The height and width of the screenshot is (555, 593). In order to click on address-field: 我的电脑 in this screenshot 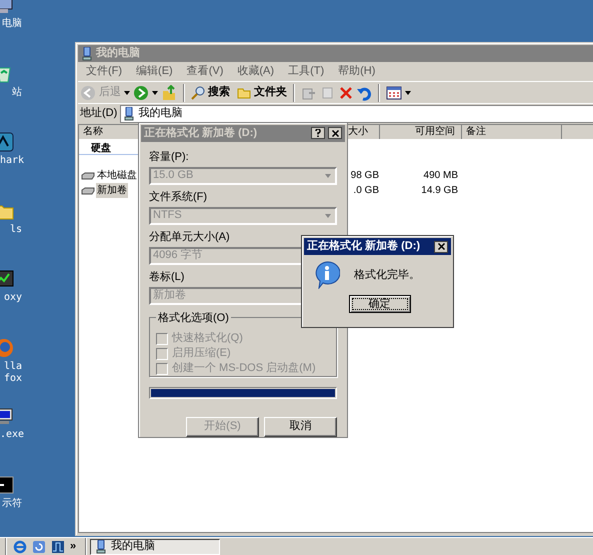, I will do `click(356, 113)`.